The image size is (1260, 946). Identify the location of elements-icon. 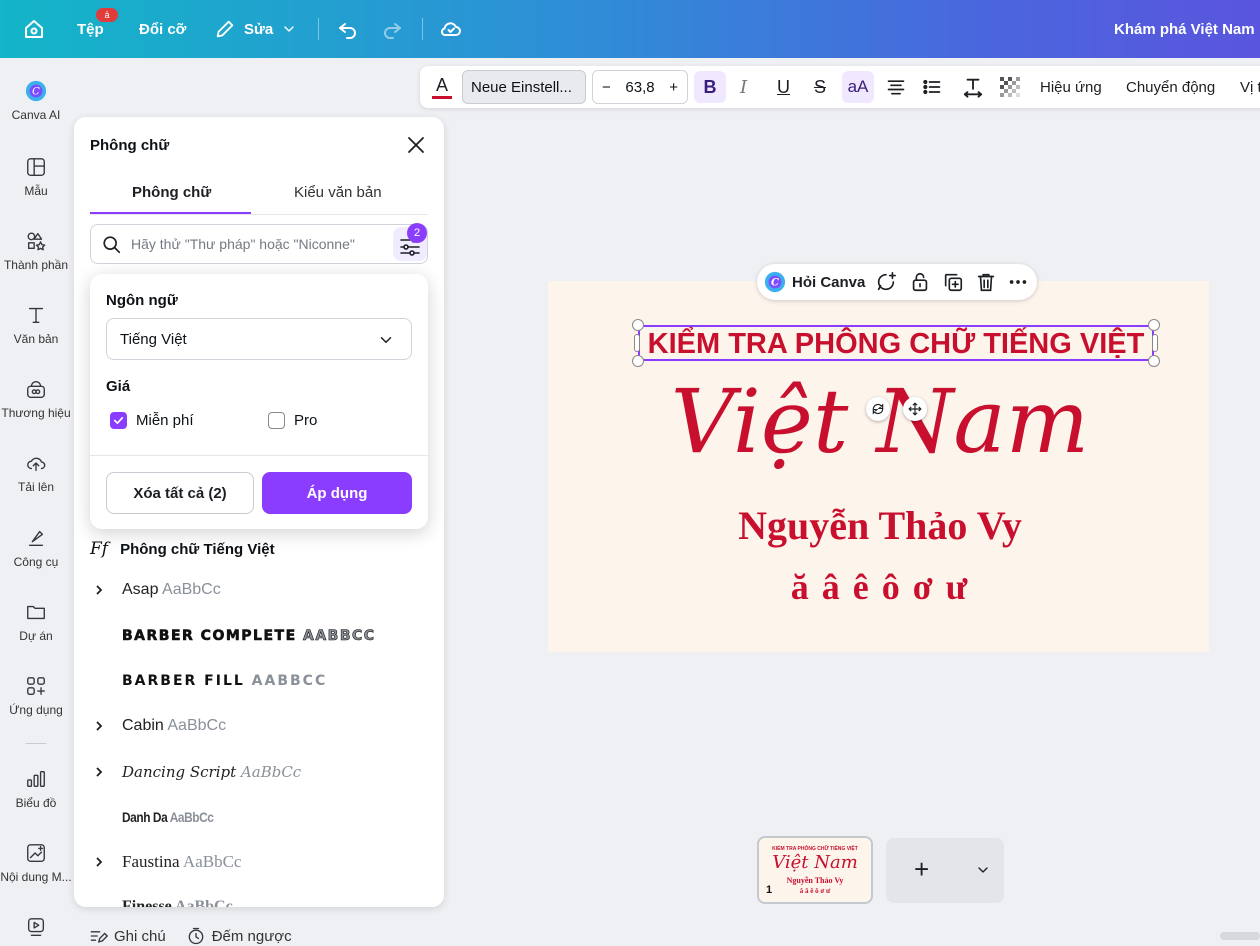
(36, 241).